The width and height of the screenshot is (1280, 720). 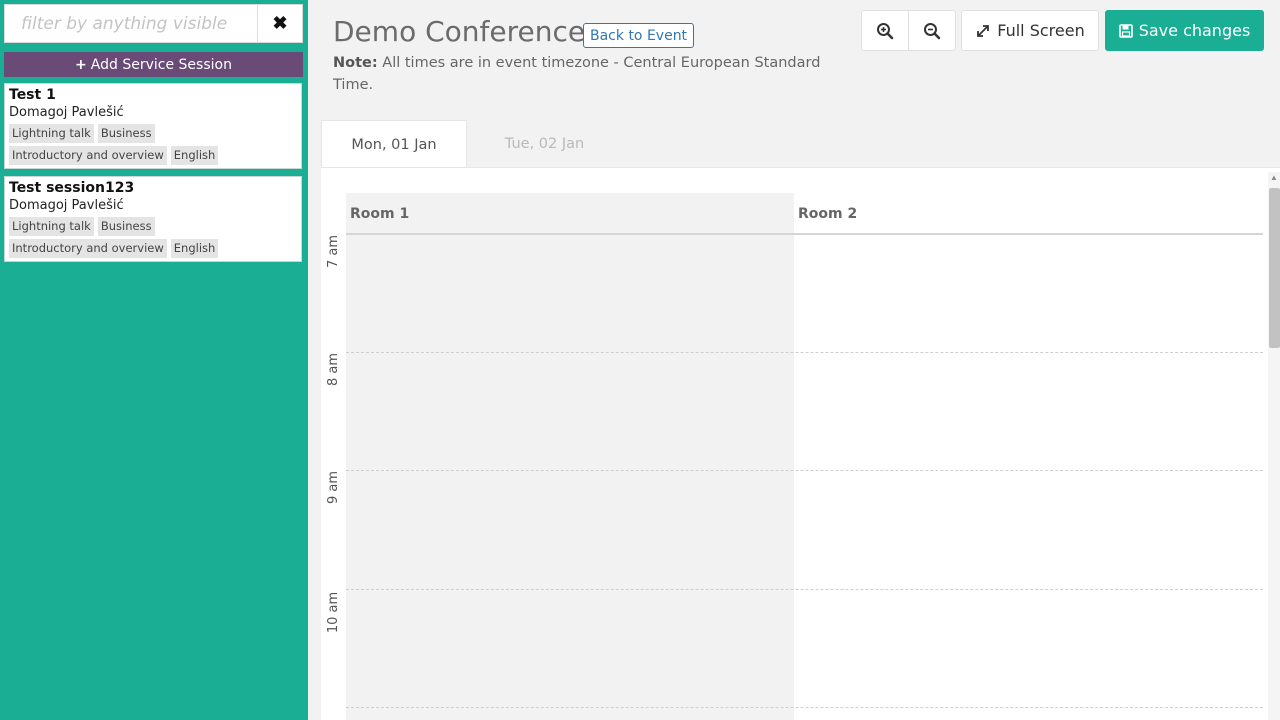 What do you see at coordinates (544, 144) in the screenshot?
I see `tab-tue-02-jan: Tue, 02 Jan` at bounding box center [544, 144].